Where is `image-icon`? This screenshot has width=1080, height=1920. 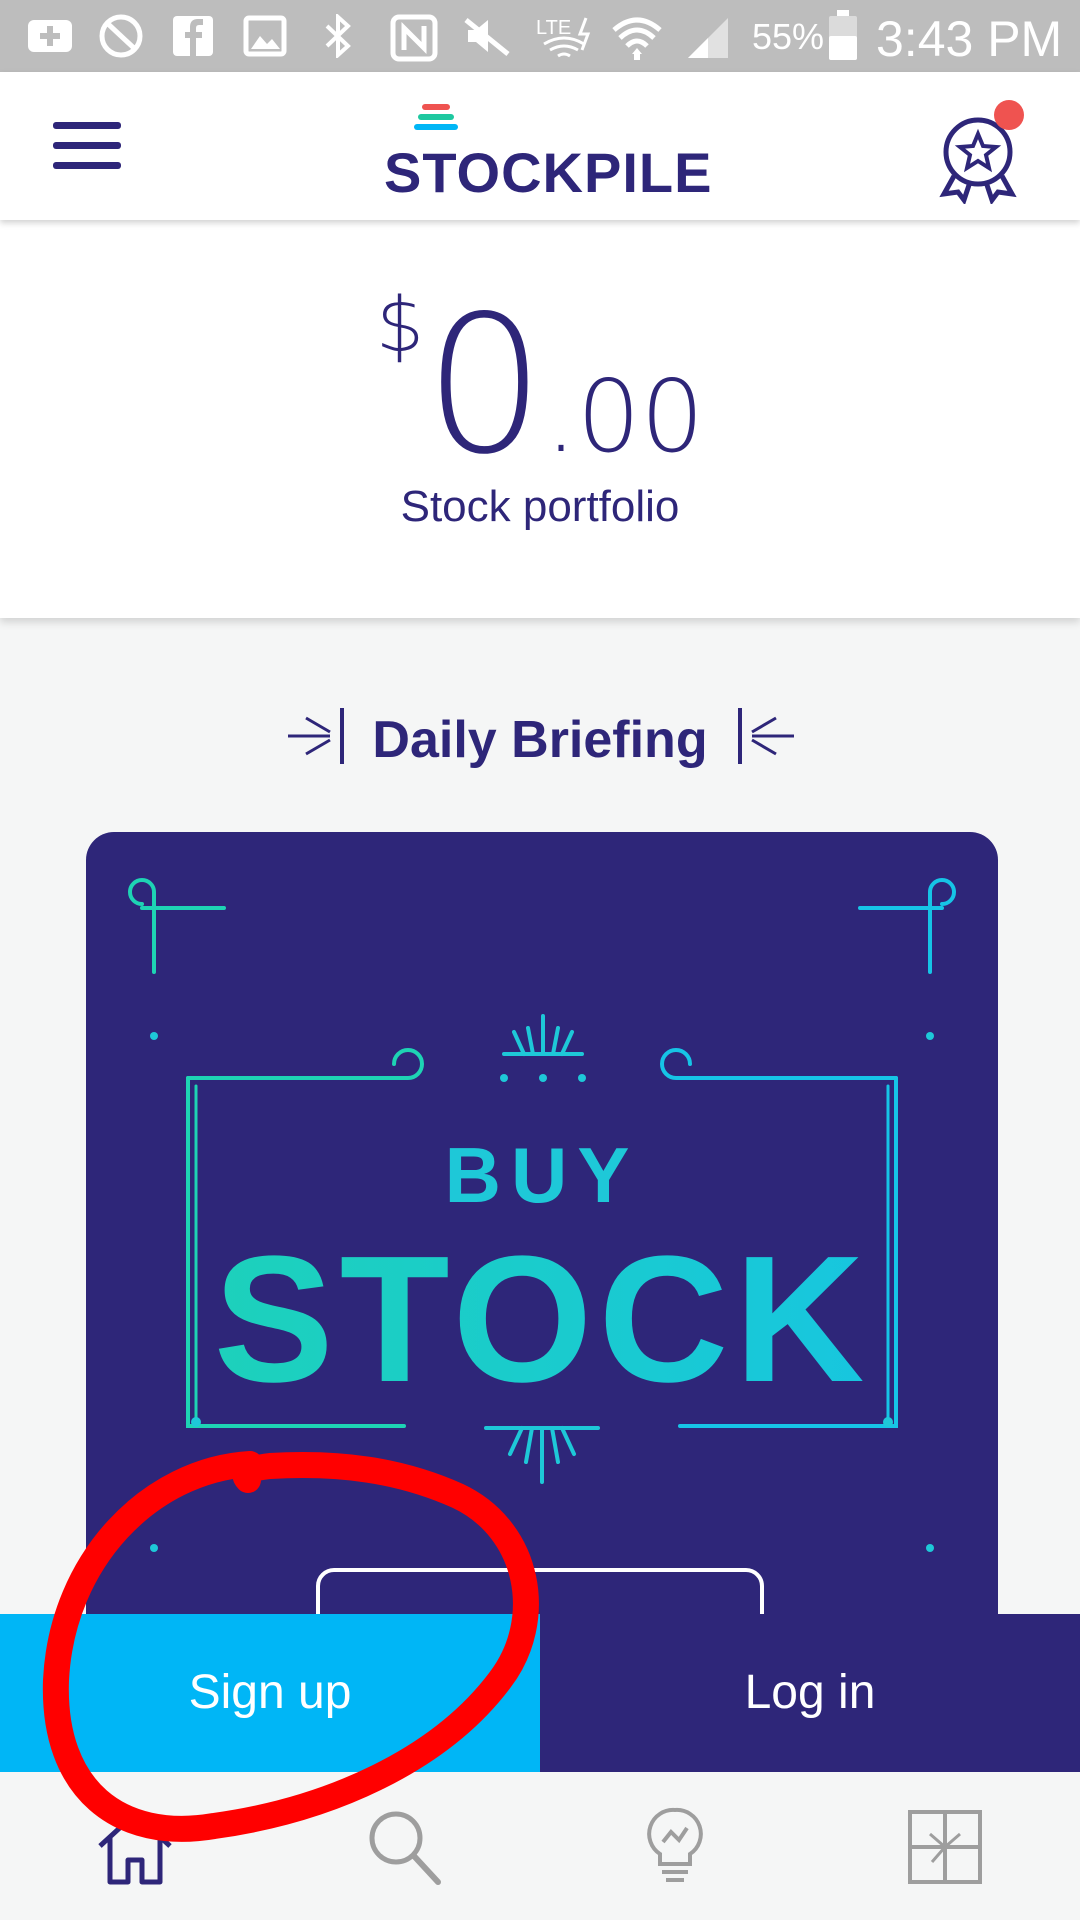
image-icon is located at coordinates (265, 36).